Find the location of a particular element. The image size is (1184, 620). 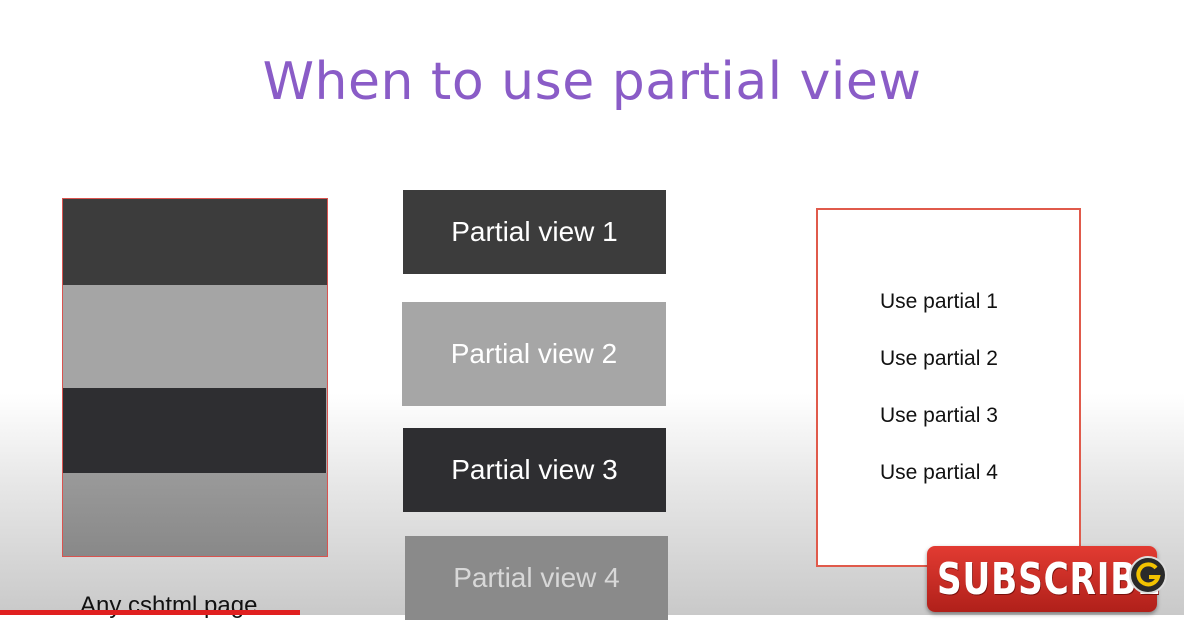

use-partial-3: Use partial 3 is located at coordinates (939, 415).